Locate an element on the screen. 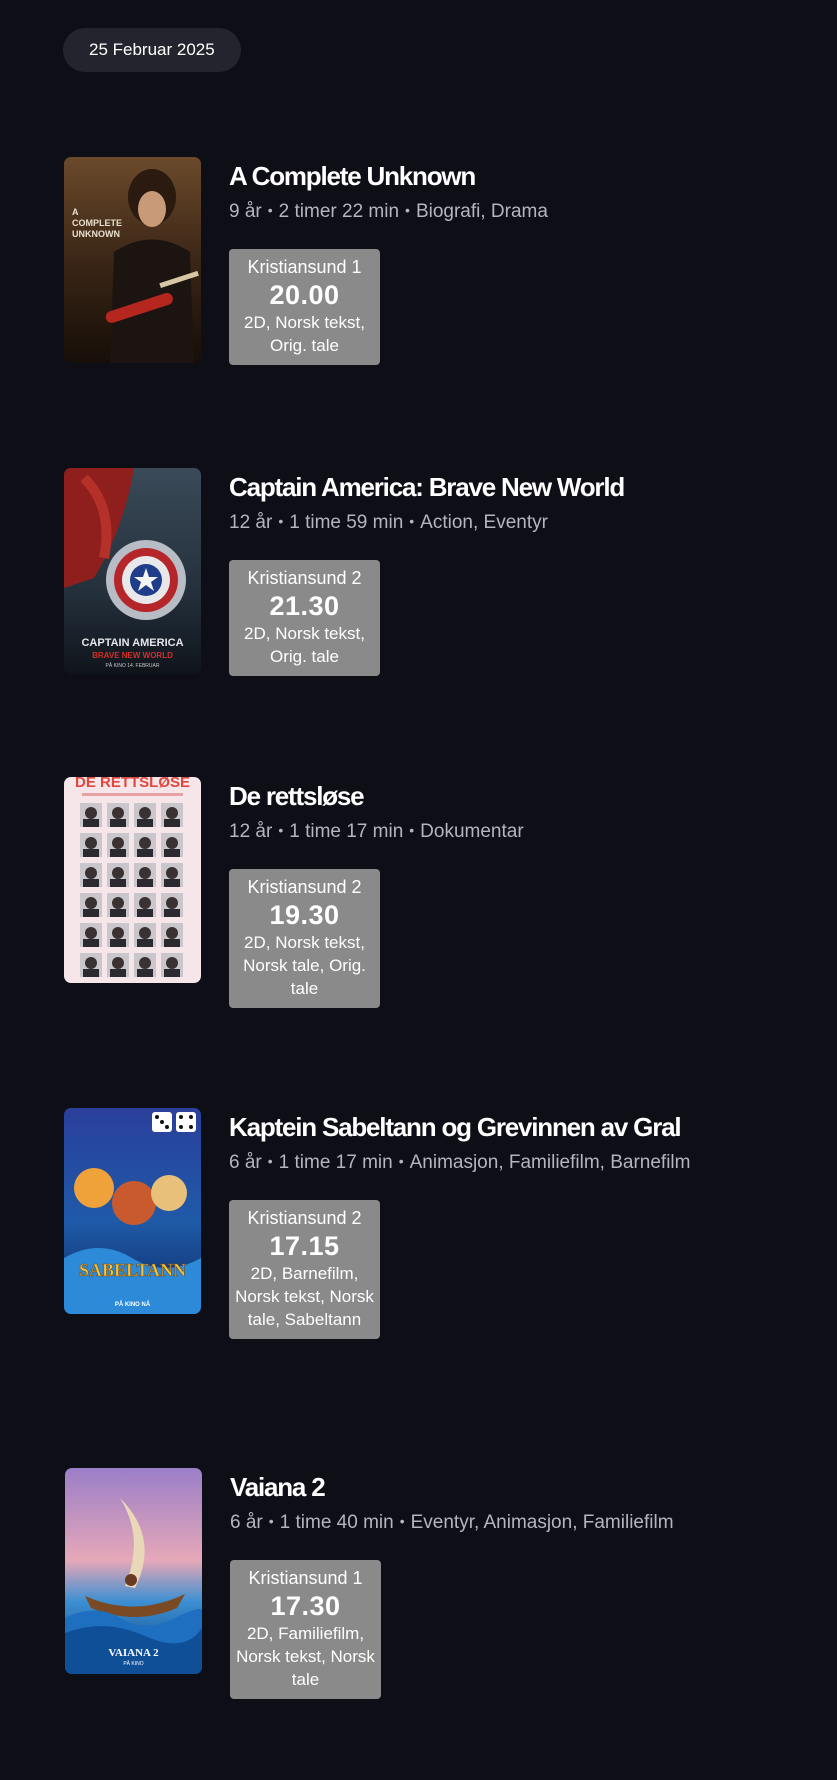  showtime-time: 17.15 is located at coordinates (304, 1246).